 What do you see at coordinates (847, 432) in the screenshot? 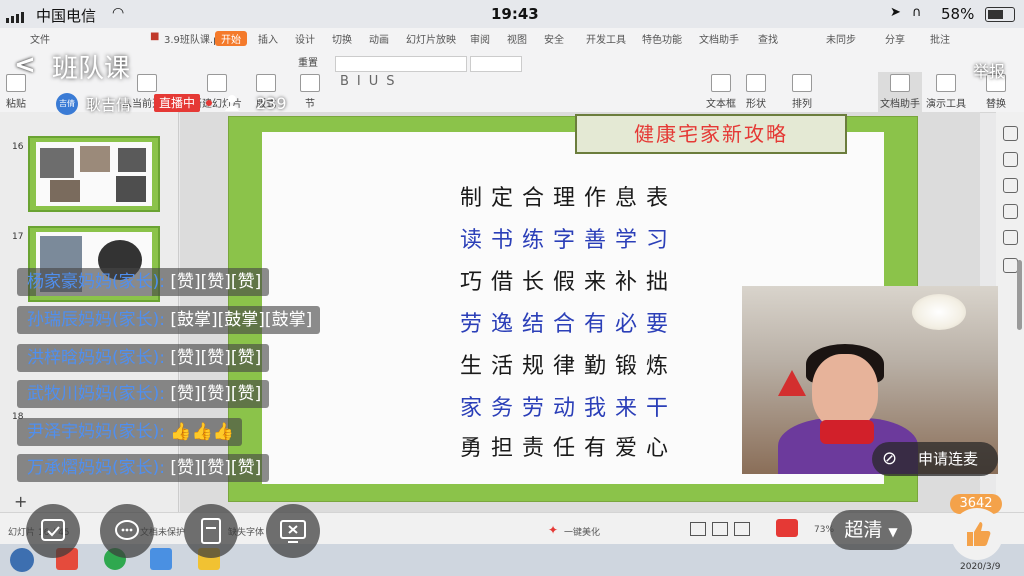
I see `red-scarf` at bounding box center [847, 432].